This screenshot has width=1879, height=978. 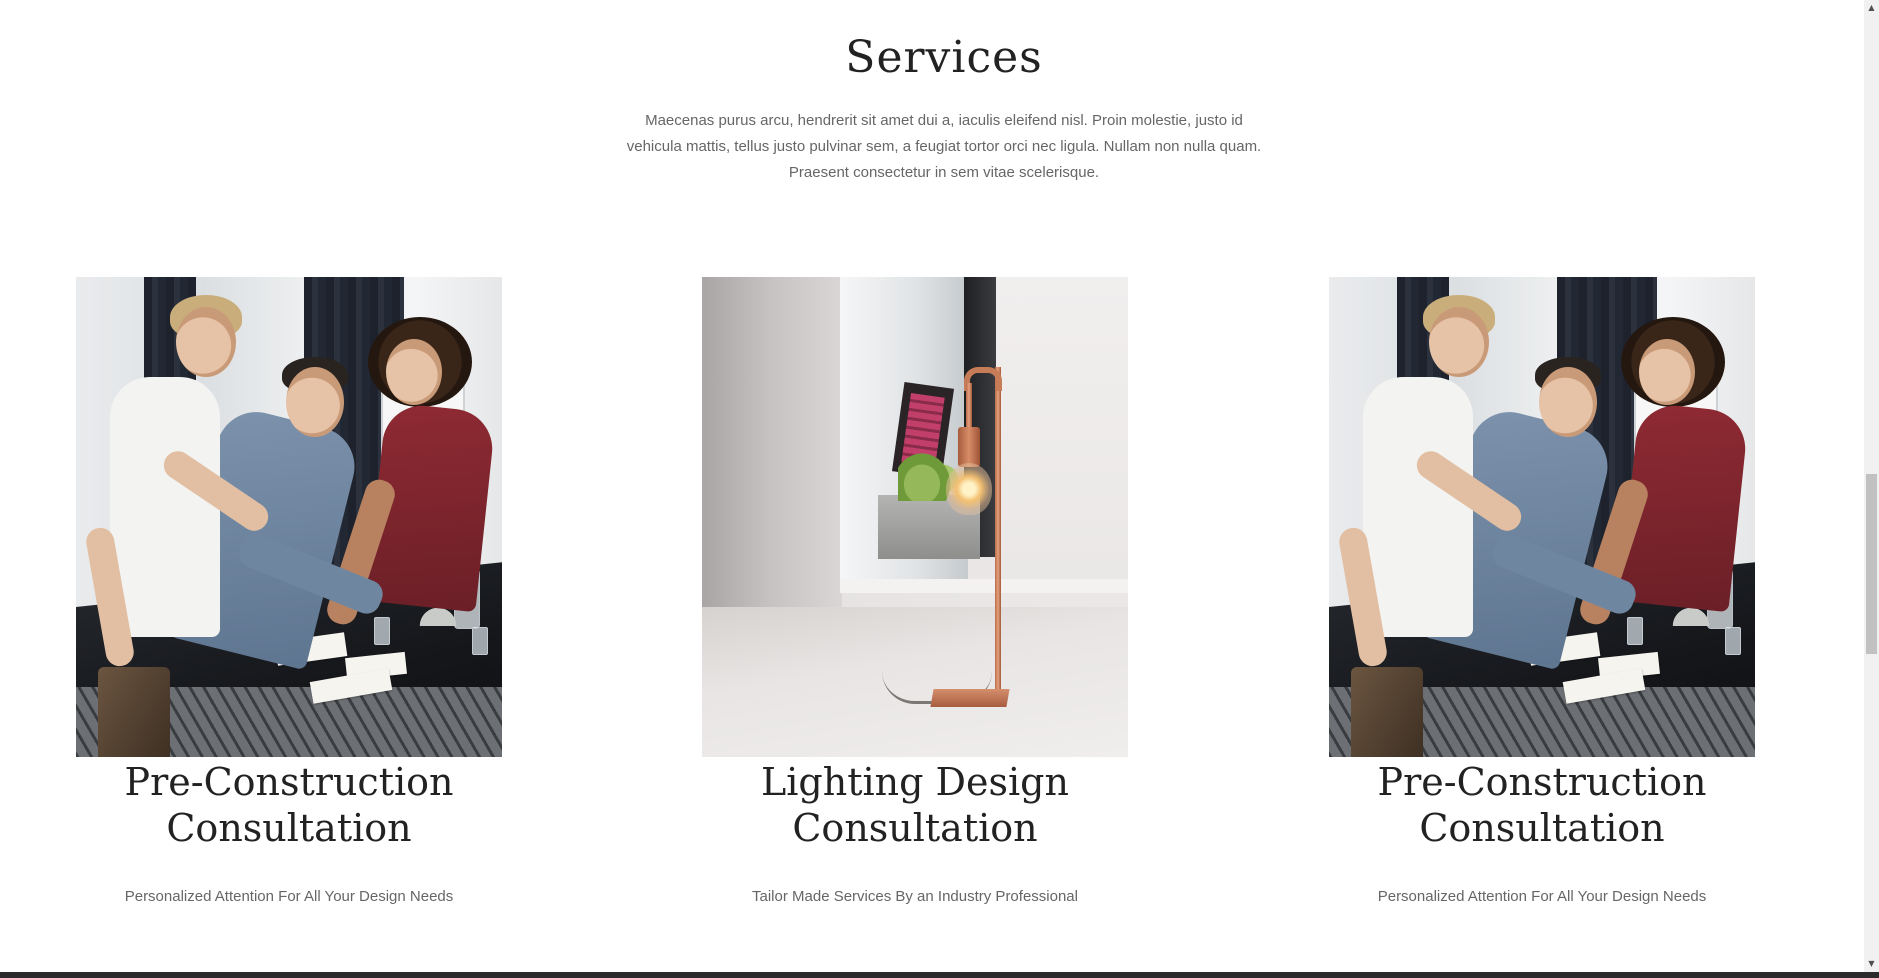 What do you see at coordinates (915, 517) in the screenshot?
I see `desk-lamp-image` at bounding box center [915, 517].